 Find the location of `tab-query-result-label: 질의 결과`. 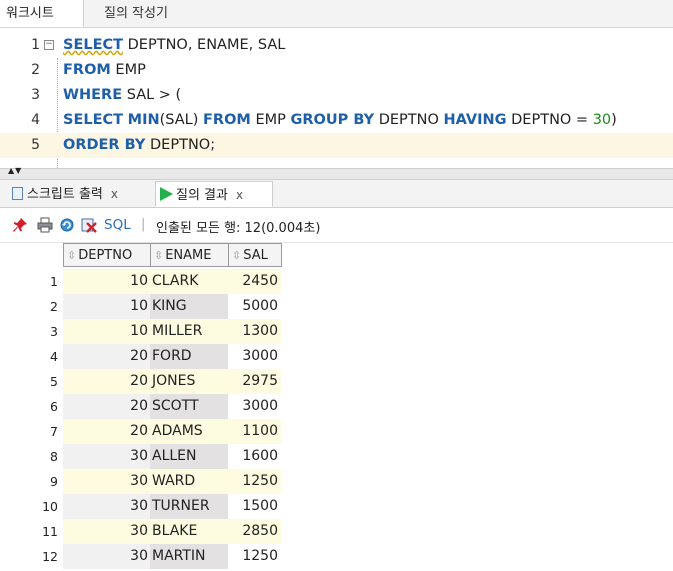

tab-query-result-label: 질의 결과 is located at coordinates (202, 195).